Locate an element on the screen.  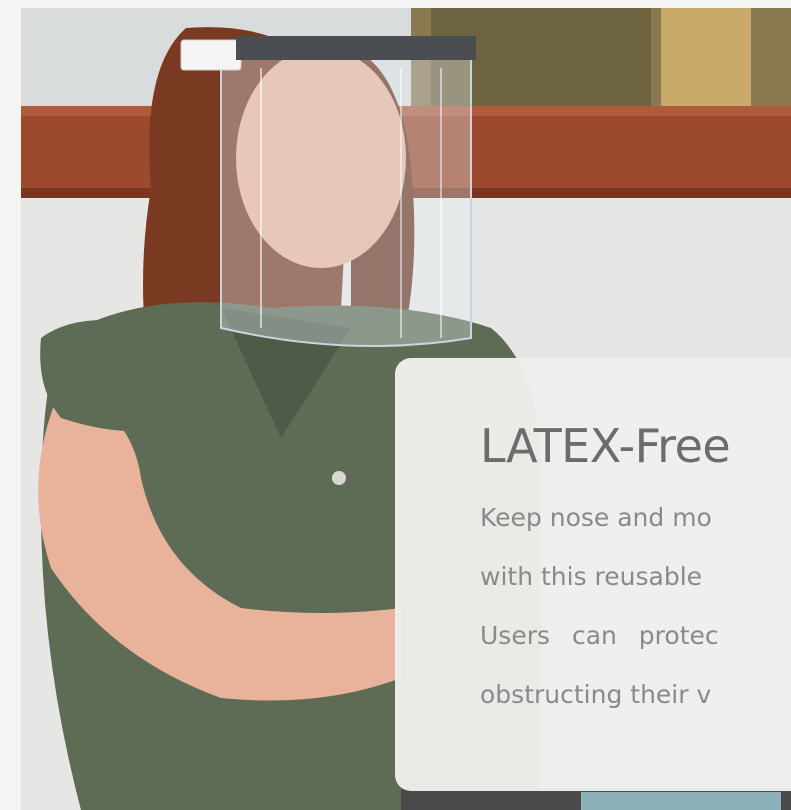
card-description-line: obstructing their v is located at coordinates (596, 694).